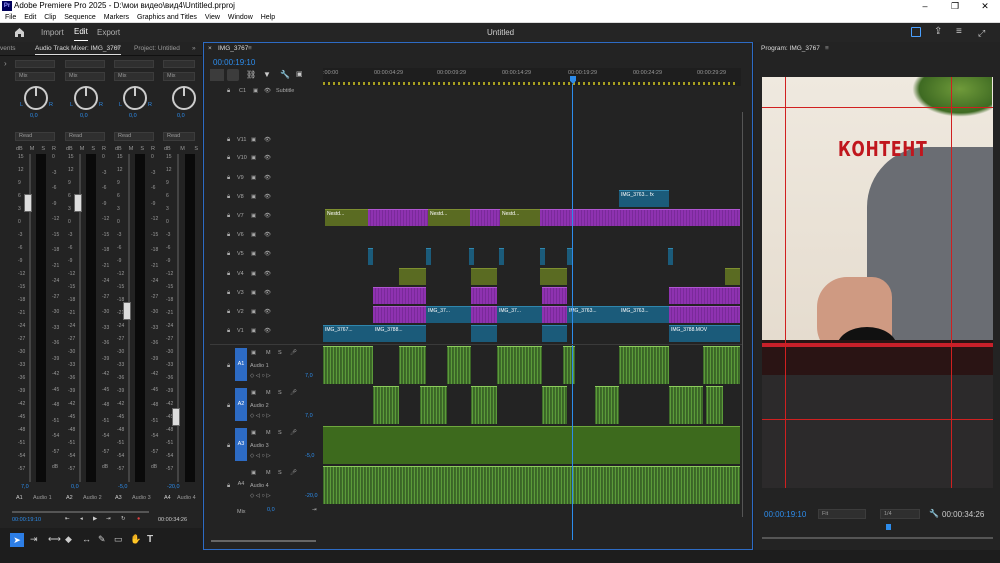 The width and height of the screenshot is (1000, 563). Describe the element at coordinates (877, 538) in the screenshot. I see `program-scrubber` at that location.